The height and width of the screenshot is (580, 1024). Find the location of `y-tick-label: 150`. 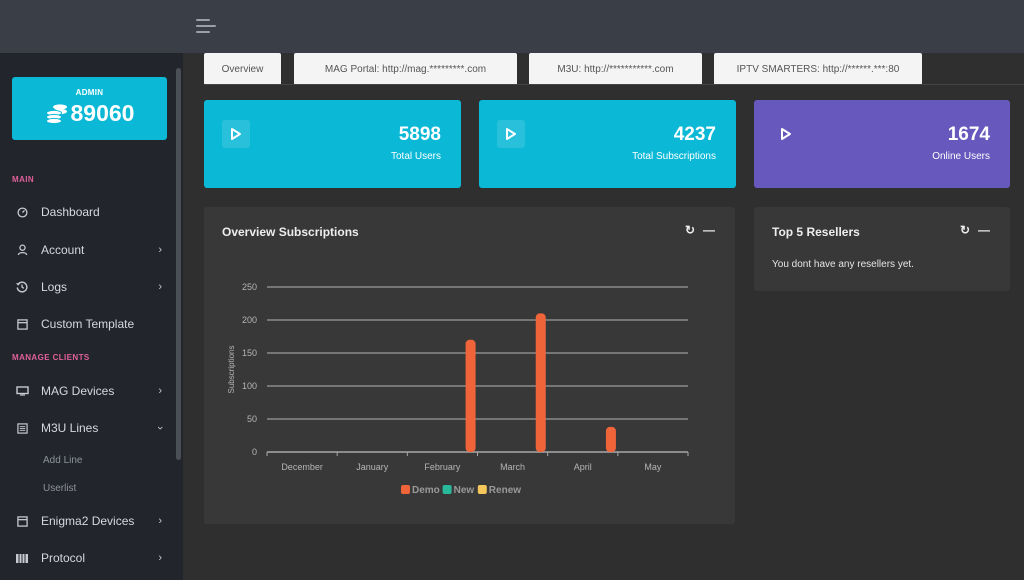

y-tick-label: 150 is located at coordinates (249, 353).